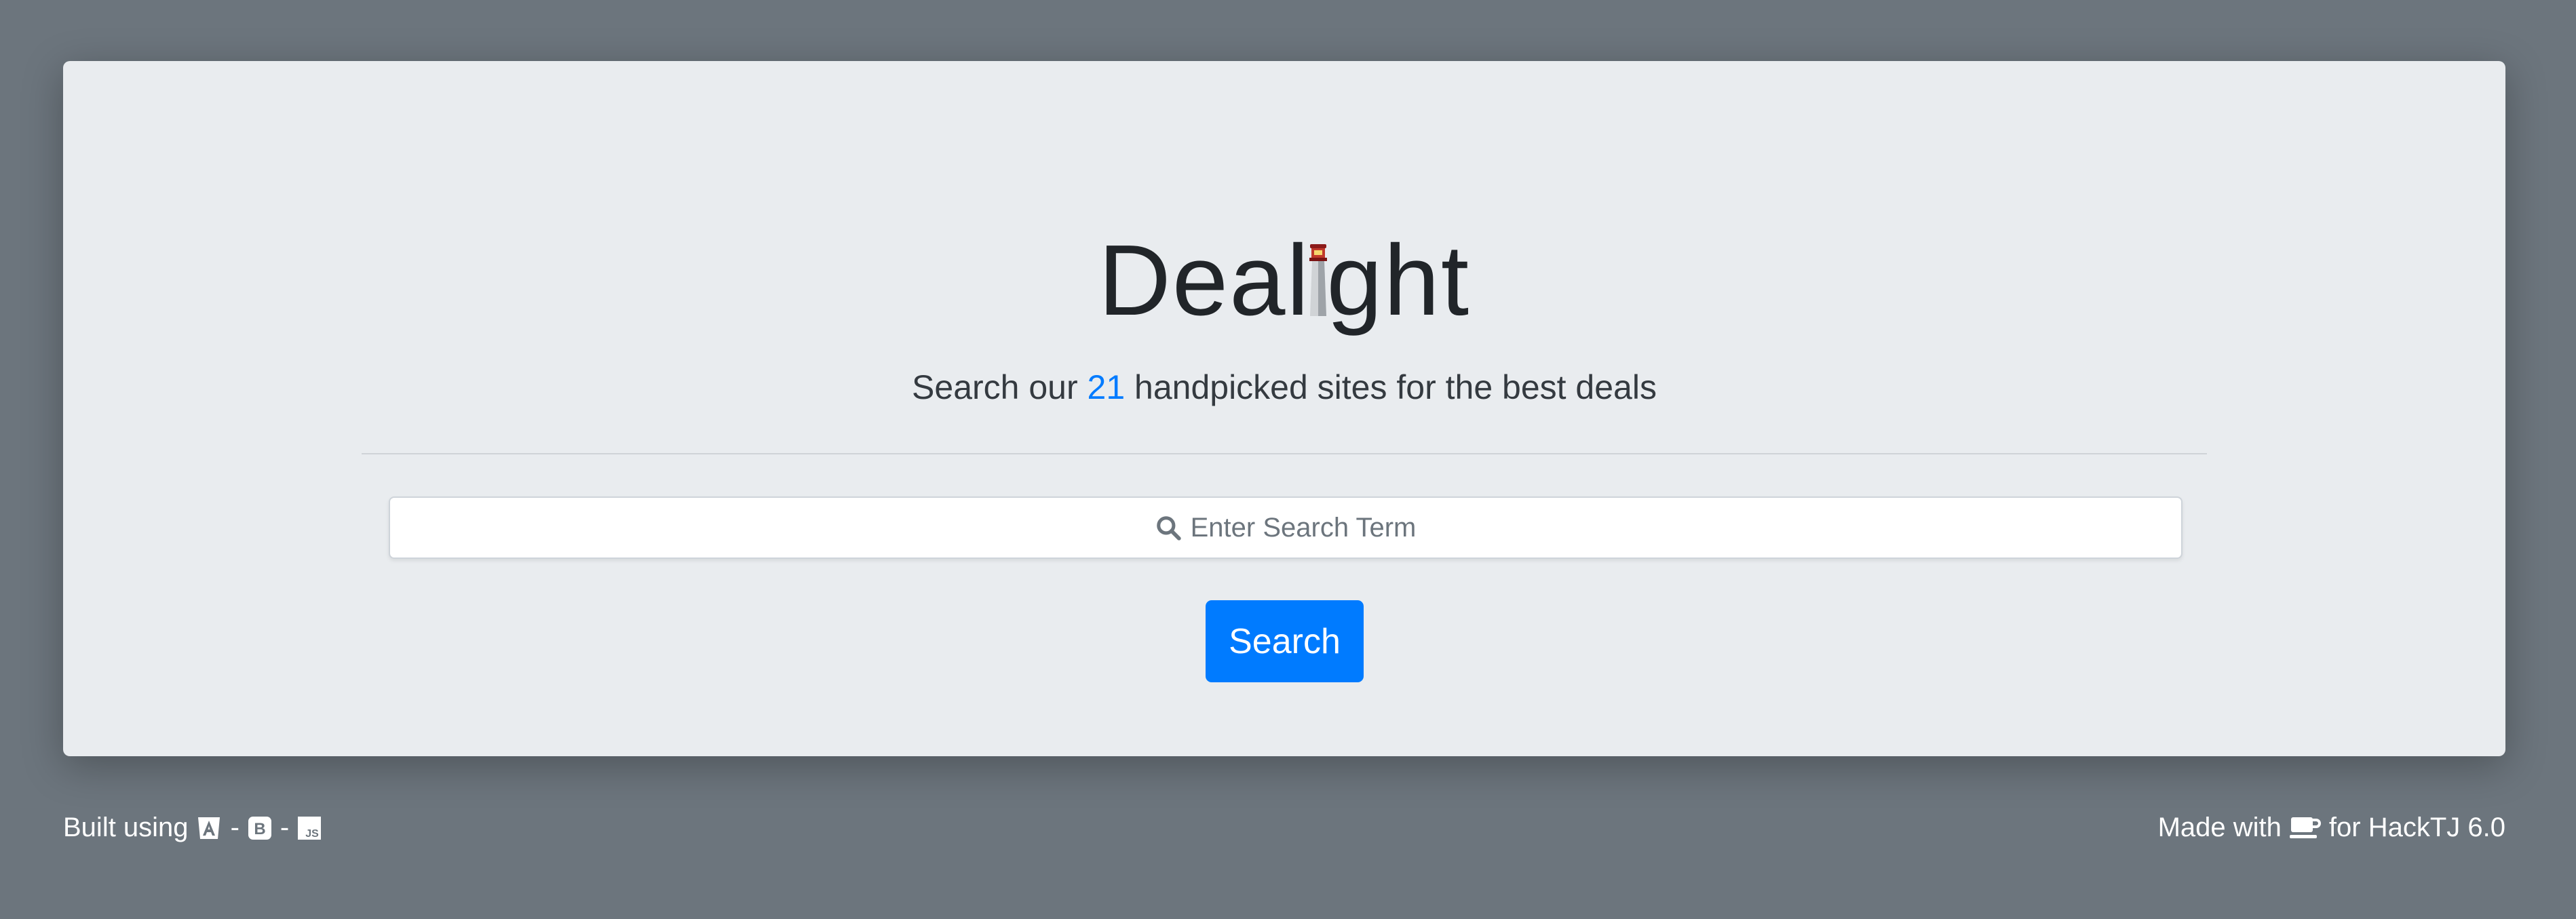 This screenshot has width=2576, height=919. Describe the element at coordinates (1318, 280) in the screenshot. I see `lighthouse-icon` at that location.